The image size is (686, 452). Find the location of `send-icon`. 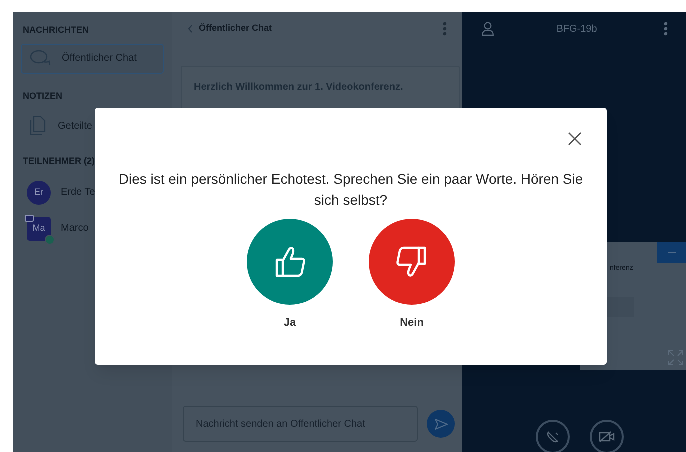

send-icon is located at coordinates (441, 424).